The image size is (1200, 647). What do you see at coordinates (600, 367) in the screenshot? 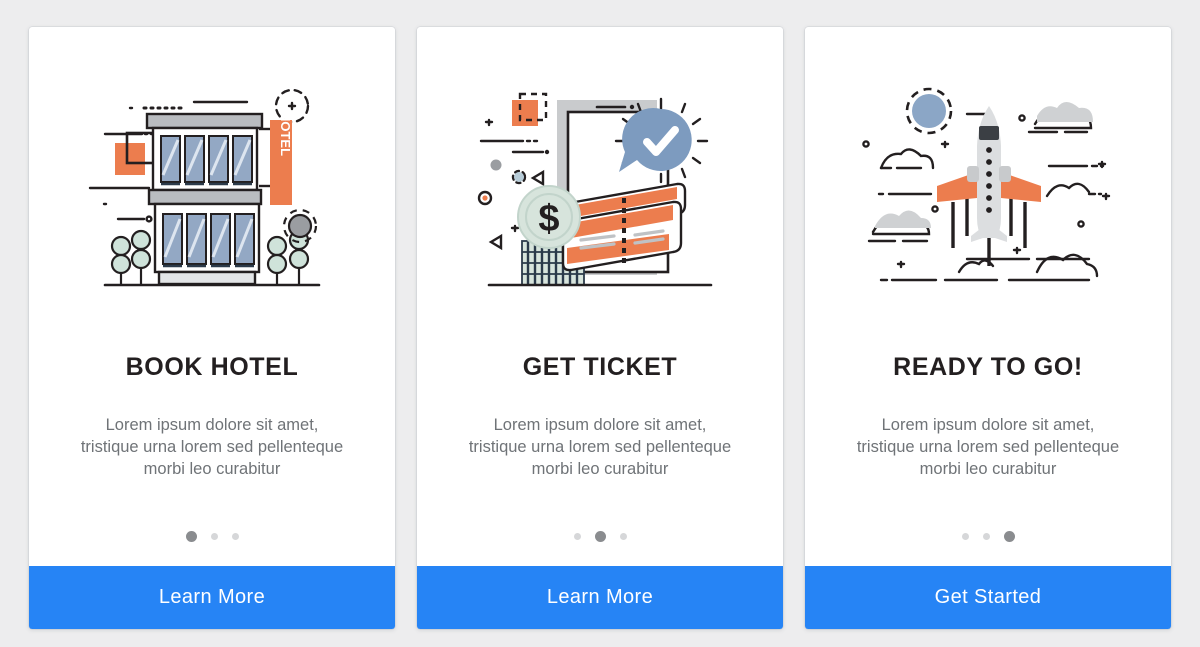
I see `card-title: GET TICKET` at bounding box center [600, 367].